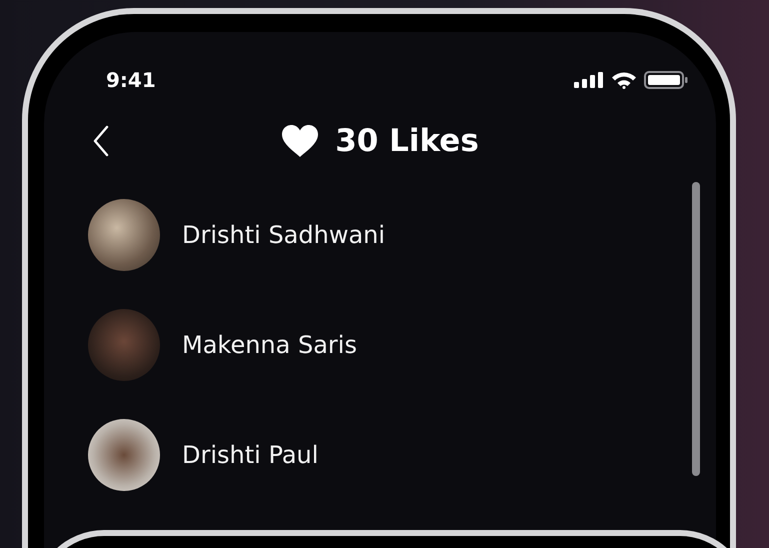 This screenshot has width=769, height=548. What do you see at coordinates (300, 141) in the screenshot?
I see `heart-icon` at bounding box center [300, 141].